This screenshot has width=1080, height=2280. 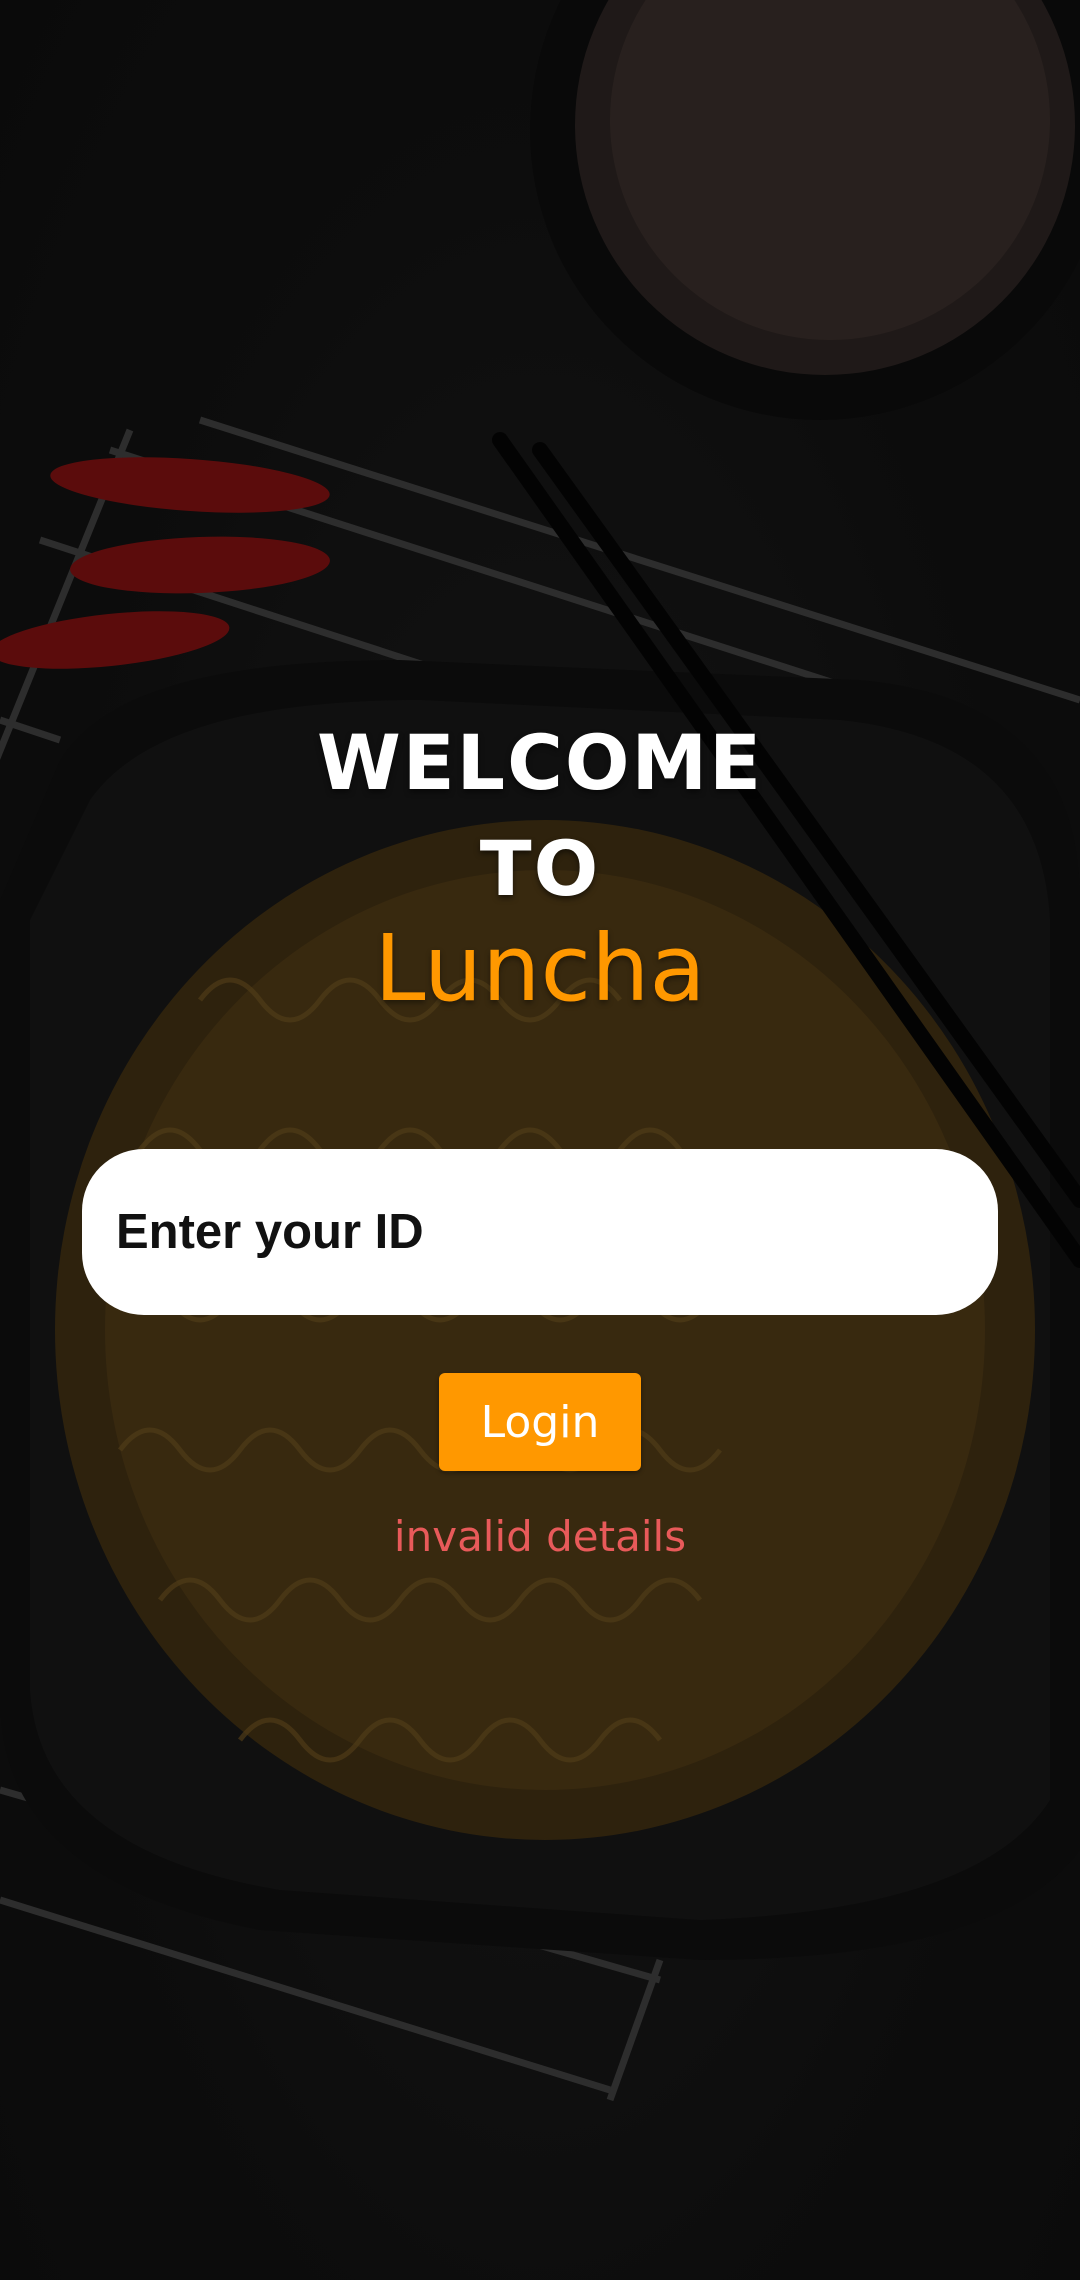 I want to click on welcome-to-heading: TO, so click(x=540, y=868).